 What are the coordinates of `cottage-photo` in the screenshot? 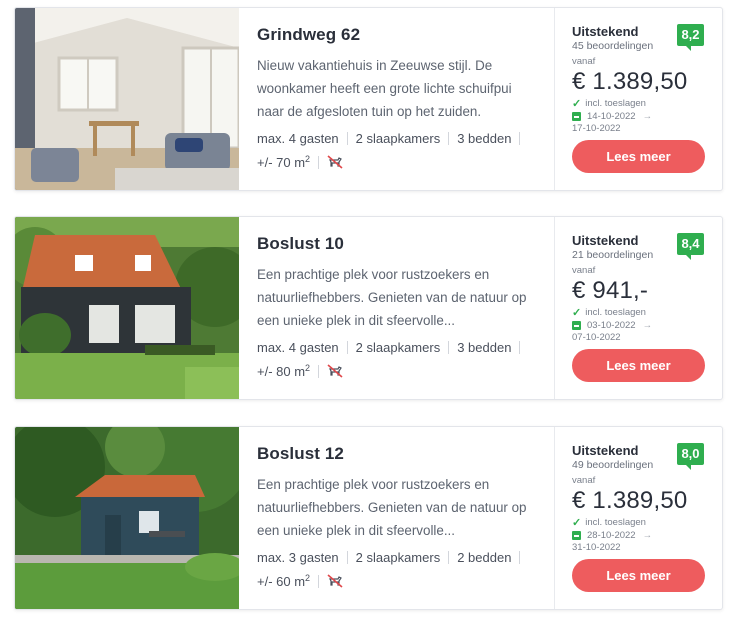 It's located at (127, 308).